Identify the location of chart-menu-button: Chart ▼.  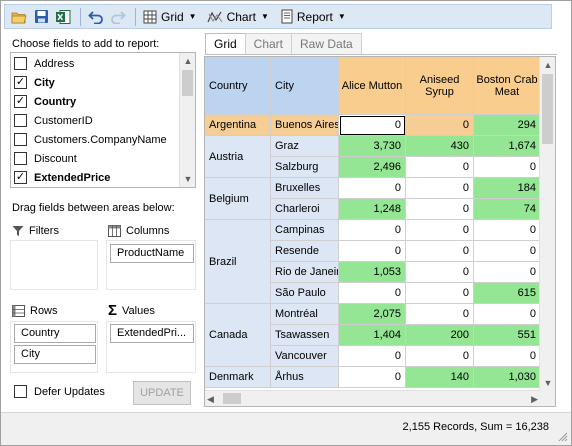
(238, 17).